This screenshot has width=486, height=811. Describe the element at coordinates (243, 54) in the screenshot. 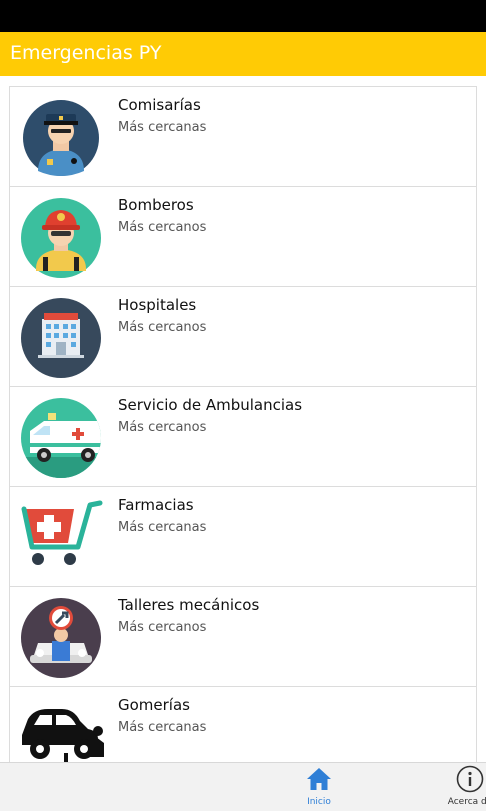

I see `app-bar: Emergencias PY` at that location.